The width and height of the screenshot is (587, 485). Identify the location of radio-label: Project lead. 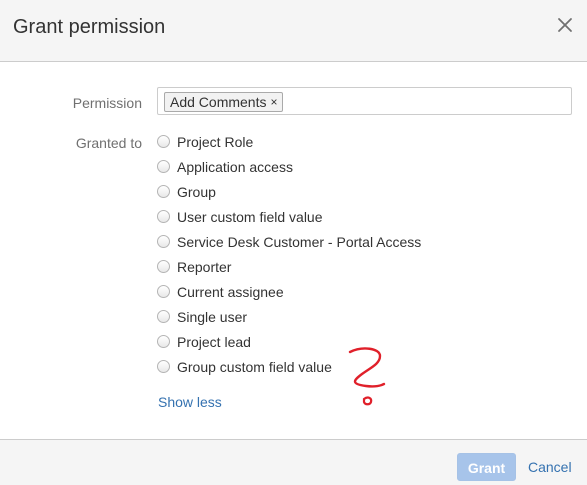
(214, 342).